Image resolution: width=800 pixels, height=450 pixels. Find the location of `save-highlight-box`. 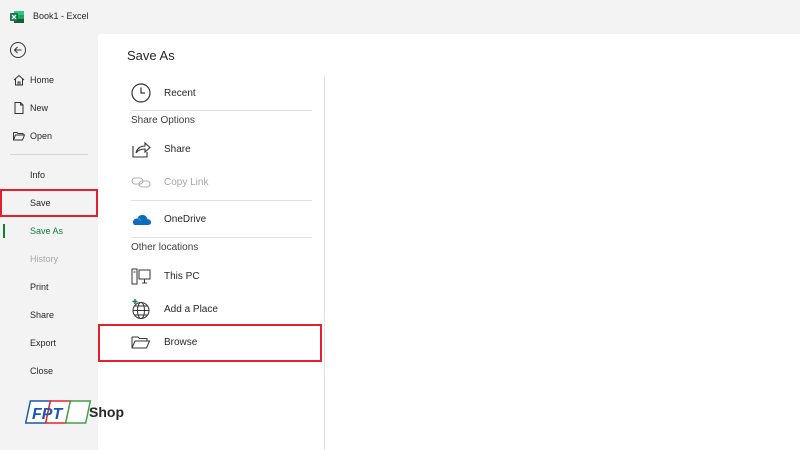

save-highlight-box is located at coordinates (49, 203).